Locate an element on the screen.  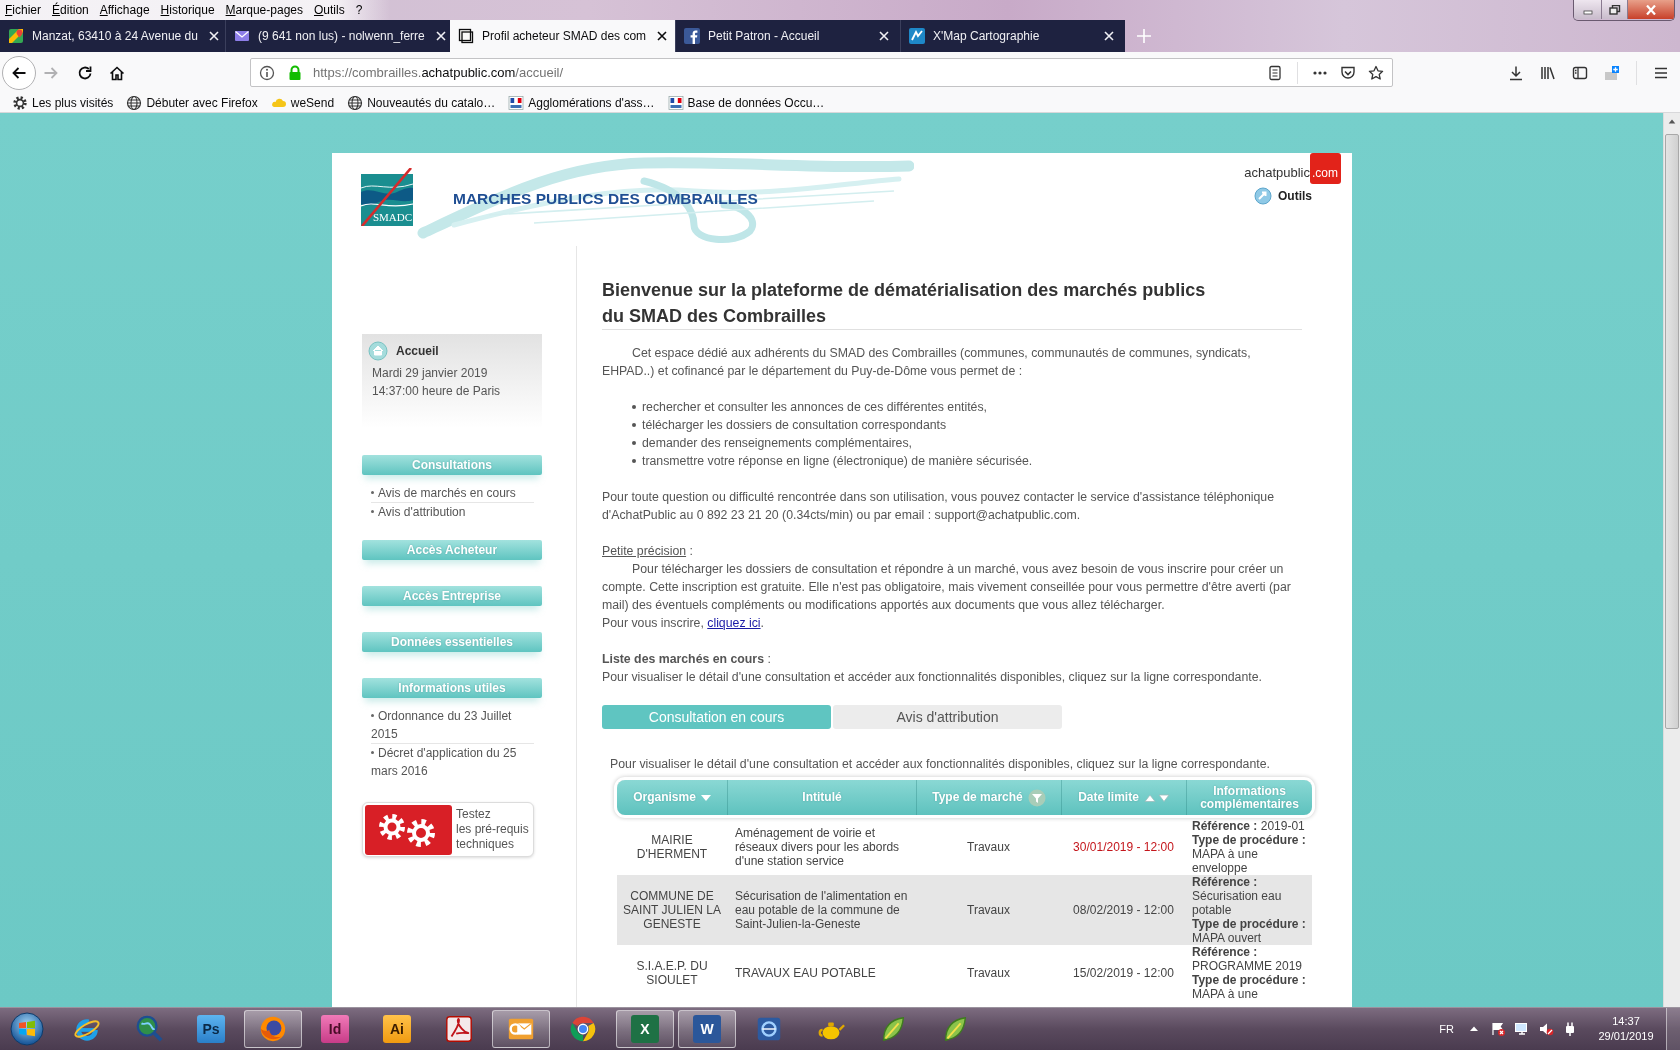
menu-item: ? is located at coordinates (359, 10).